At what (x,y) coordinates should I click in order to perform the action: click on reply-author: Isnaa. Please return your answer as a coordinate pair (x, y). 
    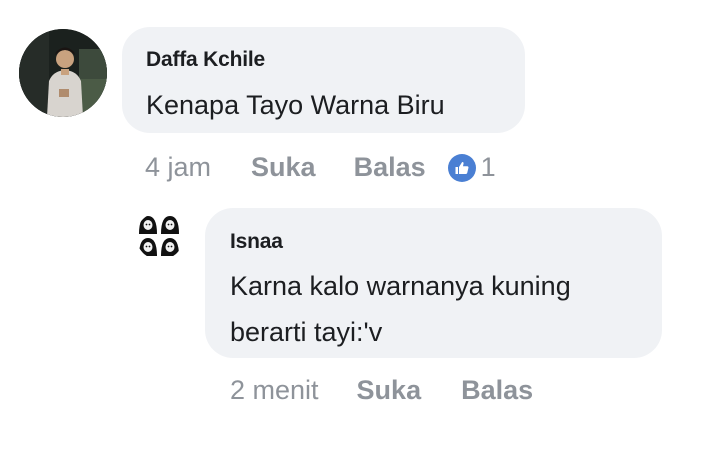
    Looking at the image, I should click on (256, 242).